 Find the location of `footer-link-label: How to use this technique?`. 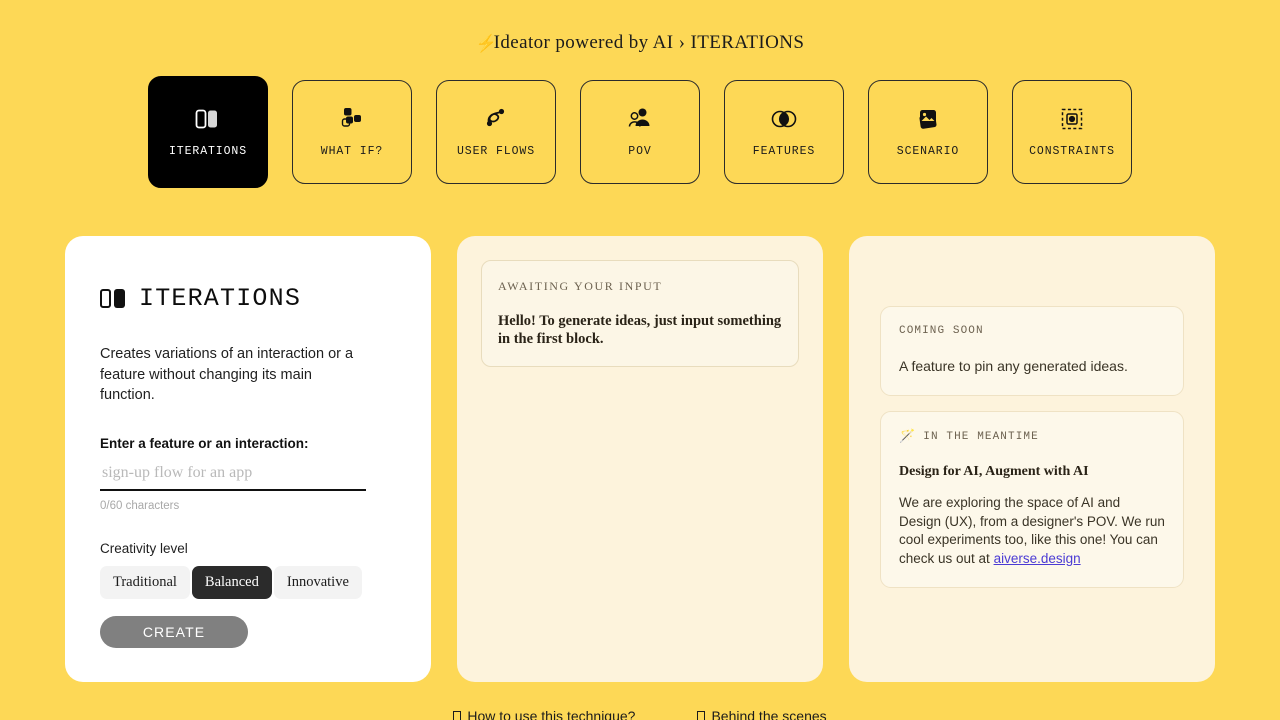

footer-link-label: How to use this technique? is located at coordinates (551, 714).